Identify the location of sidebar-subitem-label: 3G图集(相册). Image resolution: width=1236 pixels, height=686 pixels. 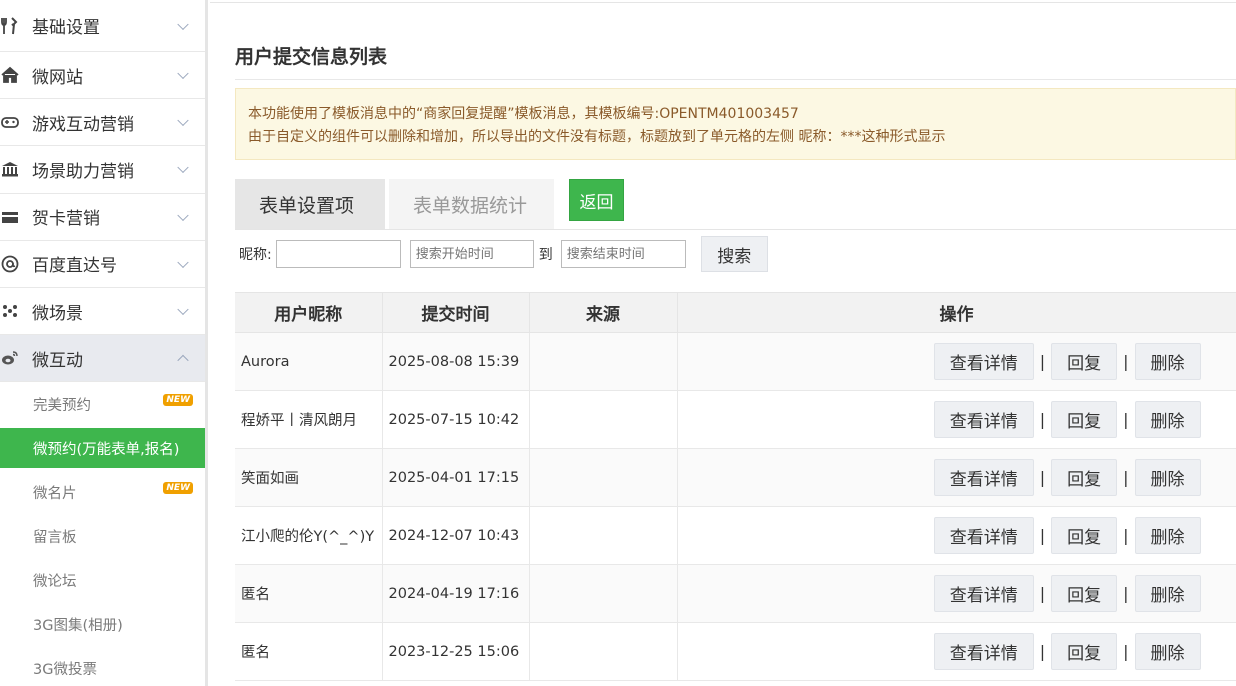
(78, 625).